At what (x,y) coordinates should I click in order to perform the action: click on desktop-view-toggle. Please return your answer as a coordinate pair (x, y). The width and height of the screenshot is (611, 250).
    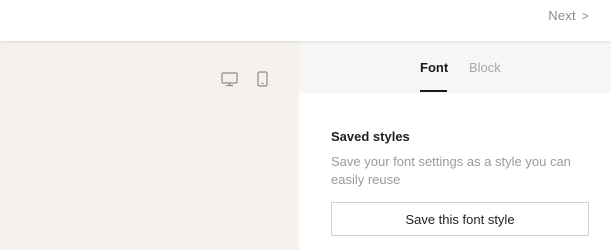
    Looking at the image, I should click on (229, 79).